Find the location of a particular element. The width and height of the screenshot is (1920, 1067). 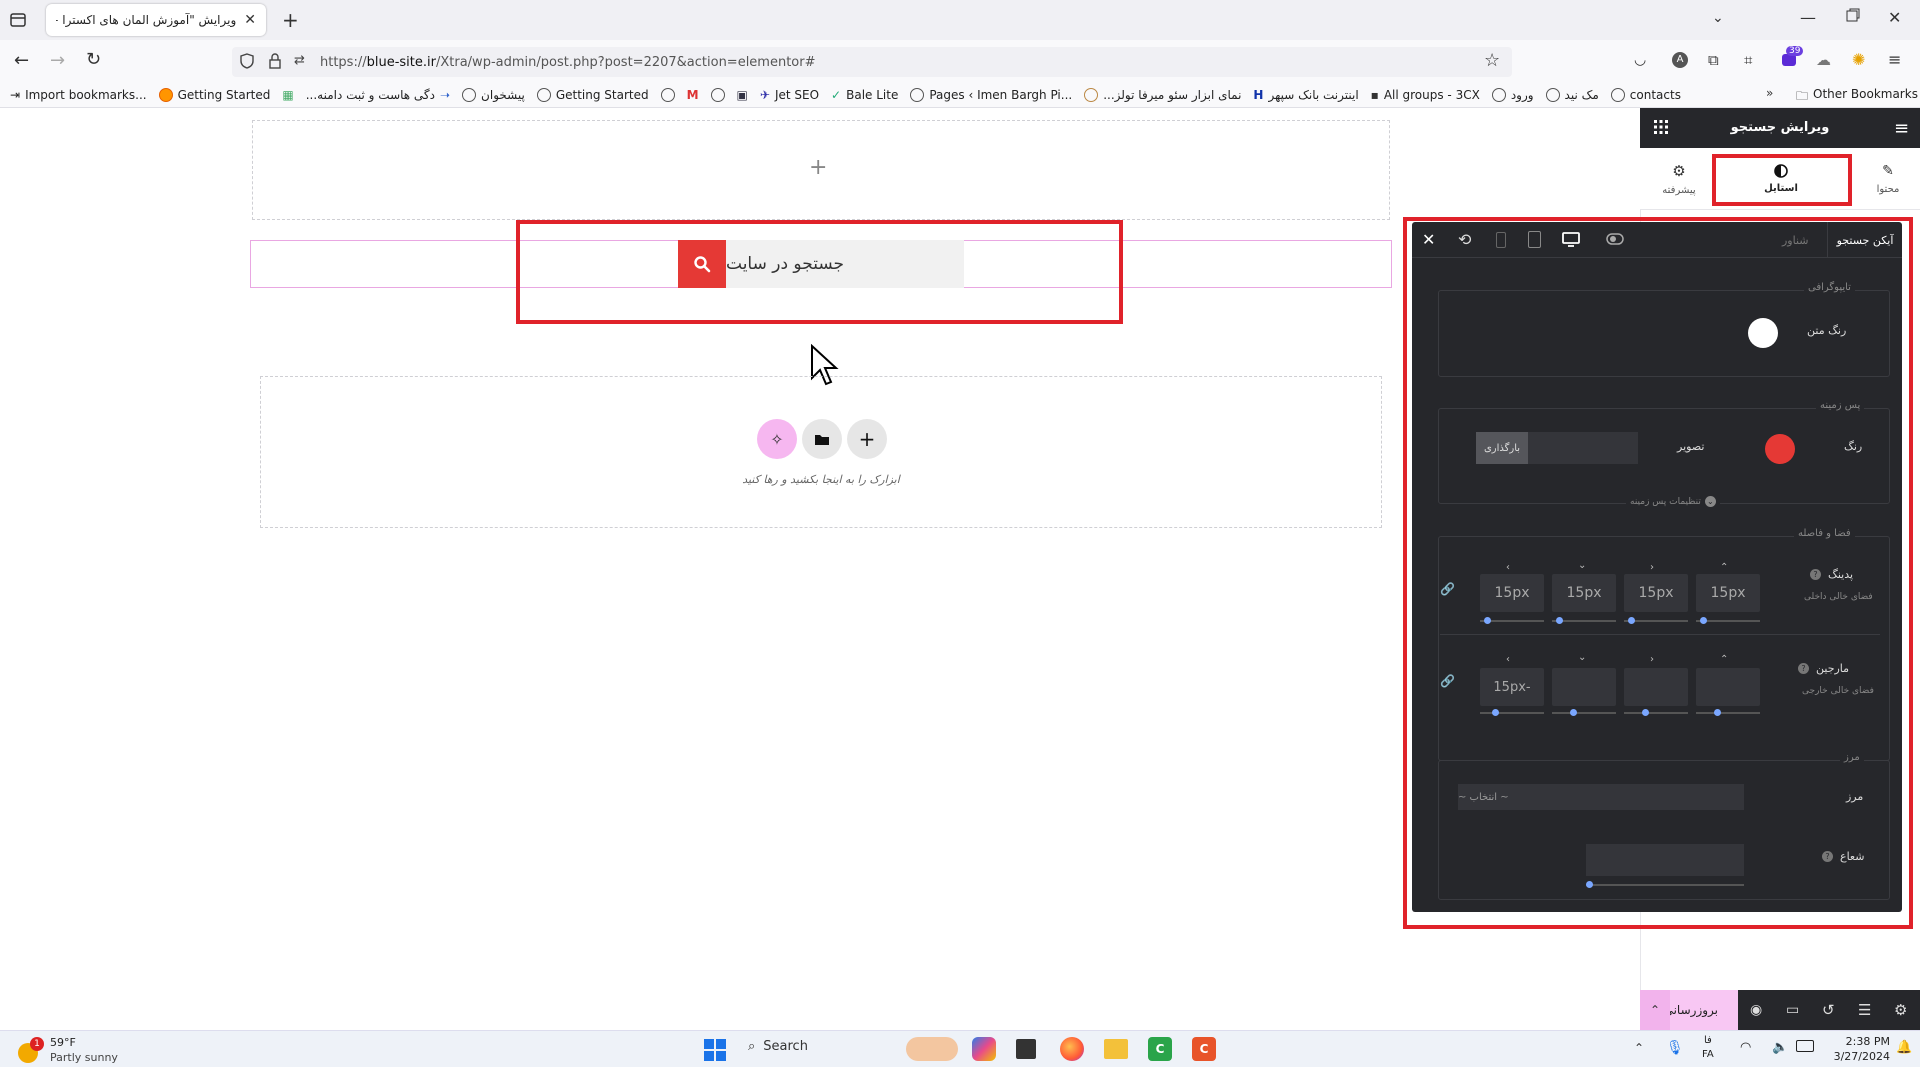

bookmark-item: مک نید is located at coordinates (1572, 94).